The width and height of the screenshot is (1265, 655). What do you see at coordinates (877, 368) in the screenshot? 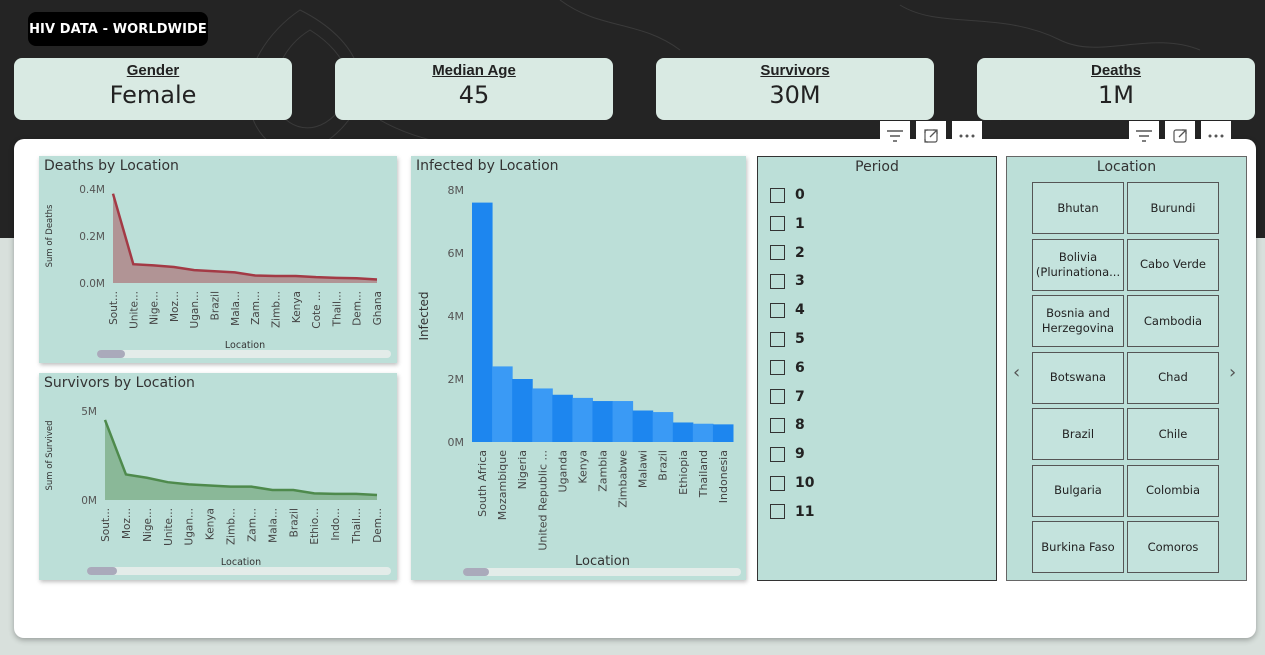
I see `period-slicer: Period 0 1 2 3 4 5 6 7 8 9 10 11` at bounding box center [877, 368].